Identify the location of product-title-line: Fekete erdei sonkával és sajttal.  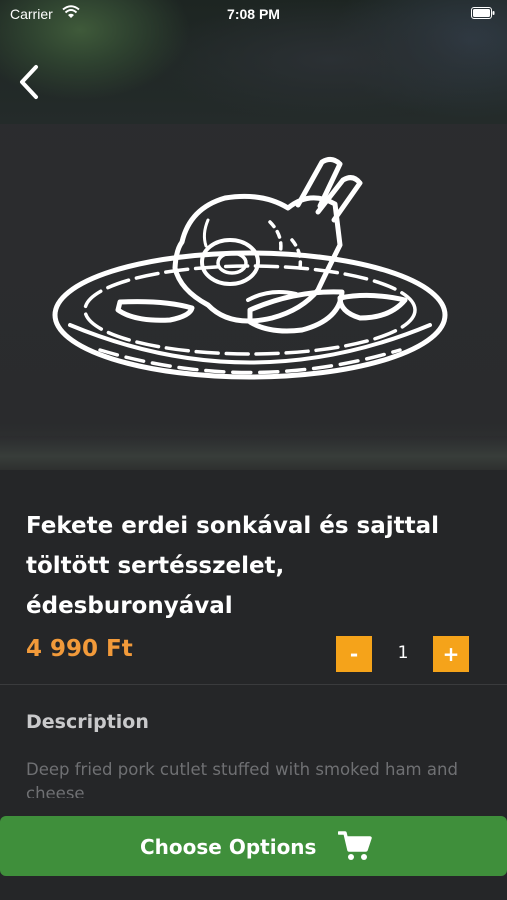
(233, 526).